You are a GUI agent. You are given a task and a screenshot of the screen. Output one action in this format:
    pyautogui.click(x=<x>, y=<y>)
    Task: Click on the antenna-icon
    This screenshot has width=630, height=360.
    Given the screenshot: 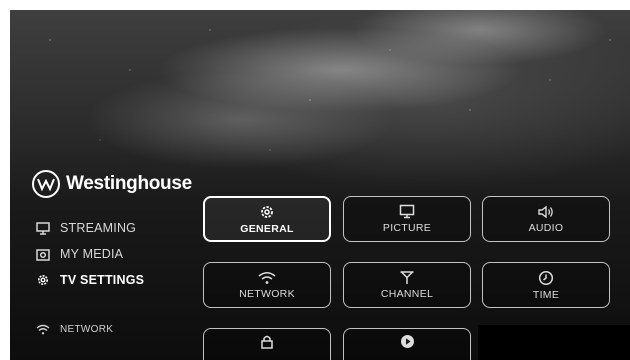 What is the action you would take?
    pyautogui.click(x=407, y=277)
    